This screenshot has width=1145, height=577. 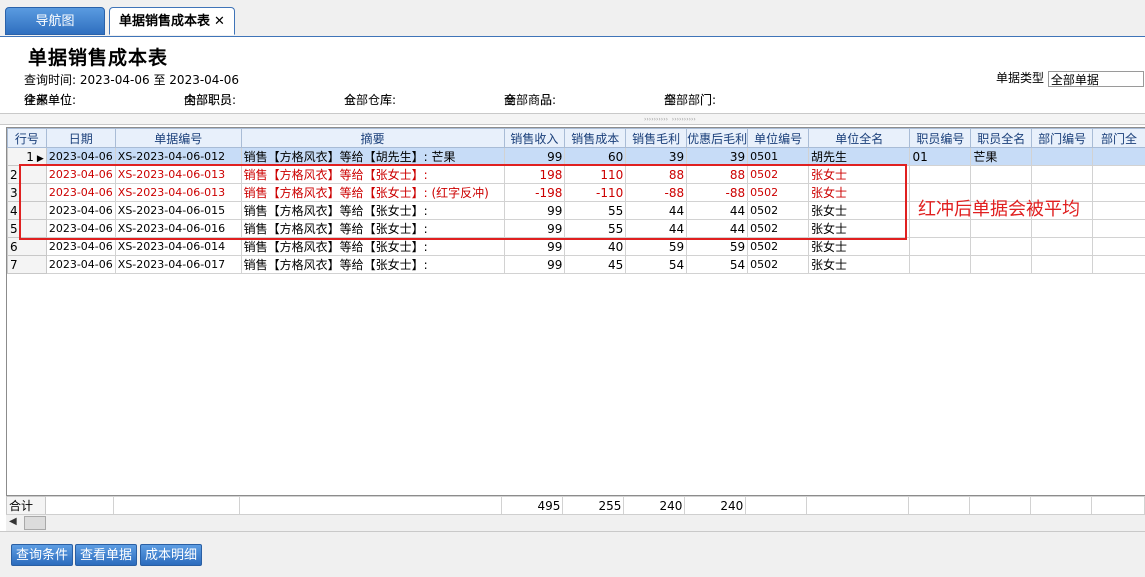 I want to click on scroll-left-icon: ◀, so click(x=13, y=521).